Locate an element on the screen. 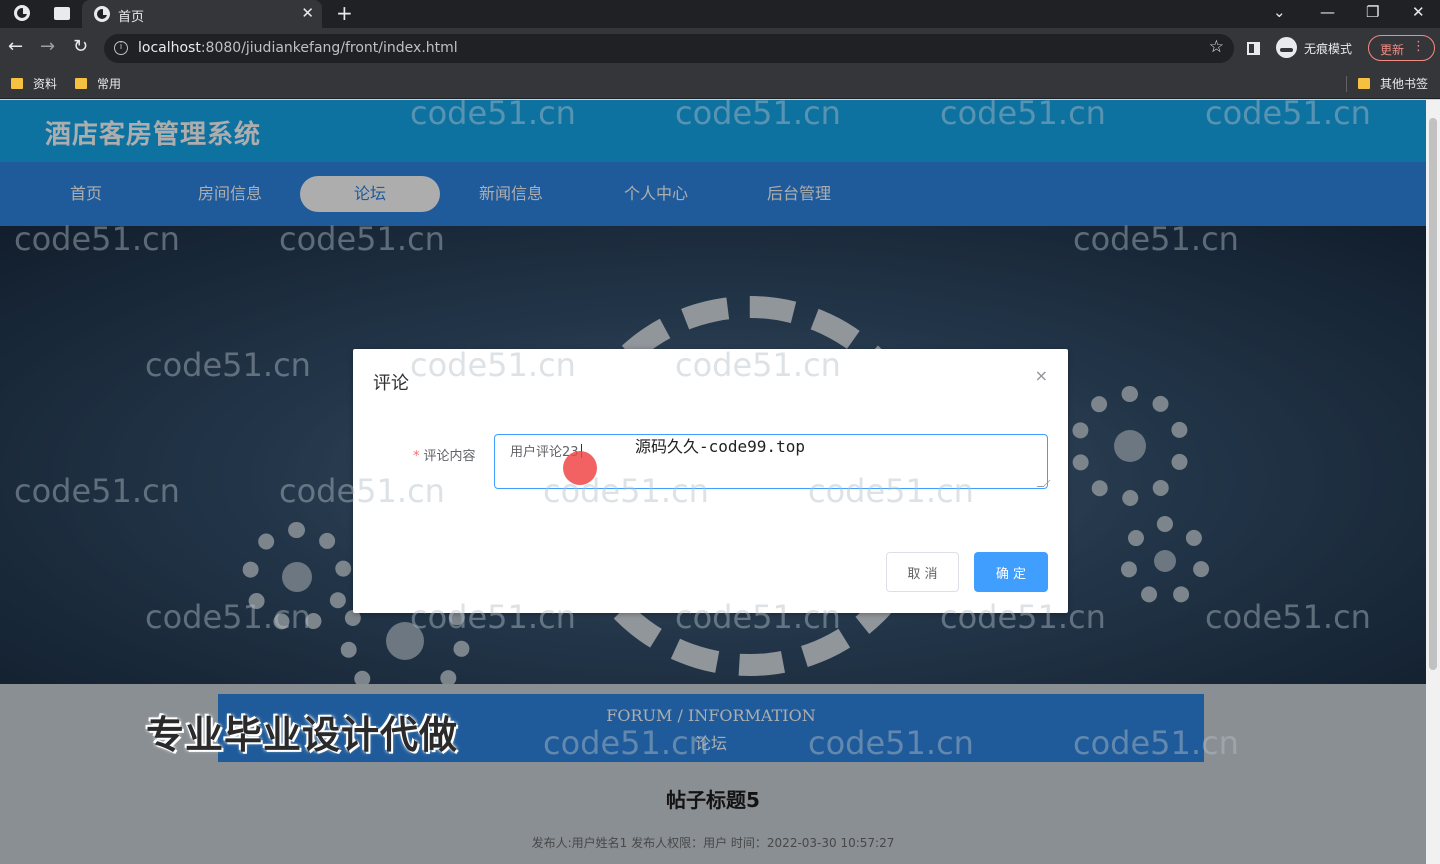 The image size is (1440, 864). update-label: 更新 is located at coordinates (1392, 50).